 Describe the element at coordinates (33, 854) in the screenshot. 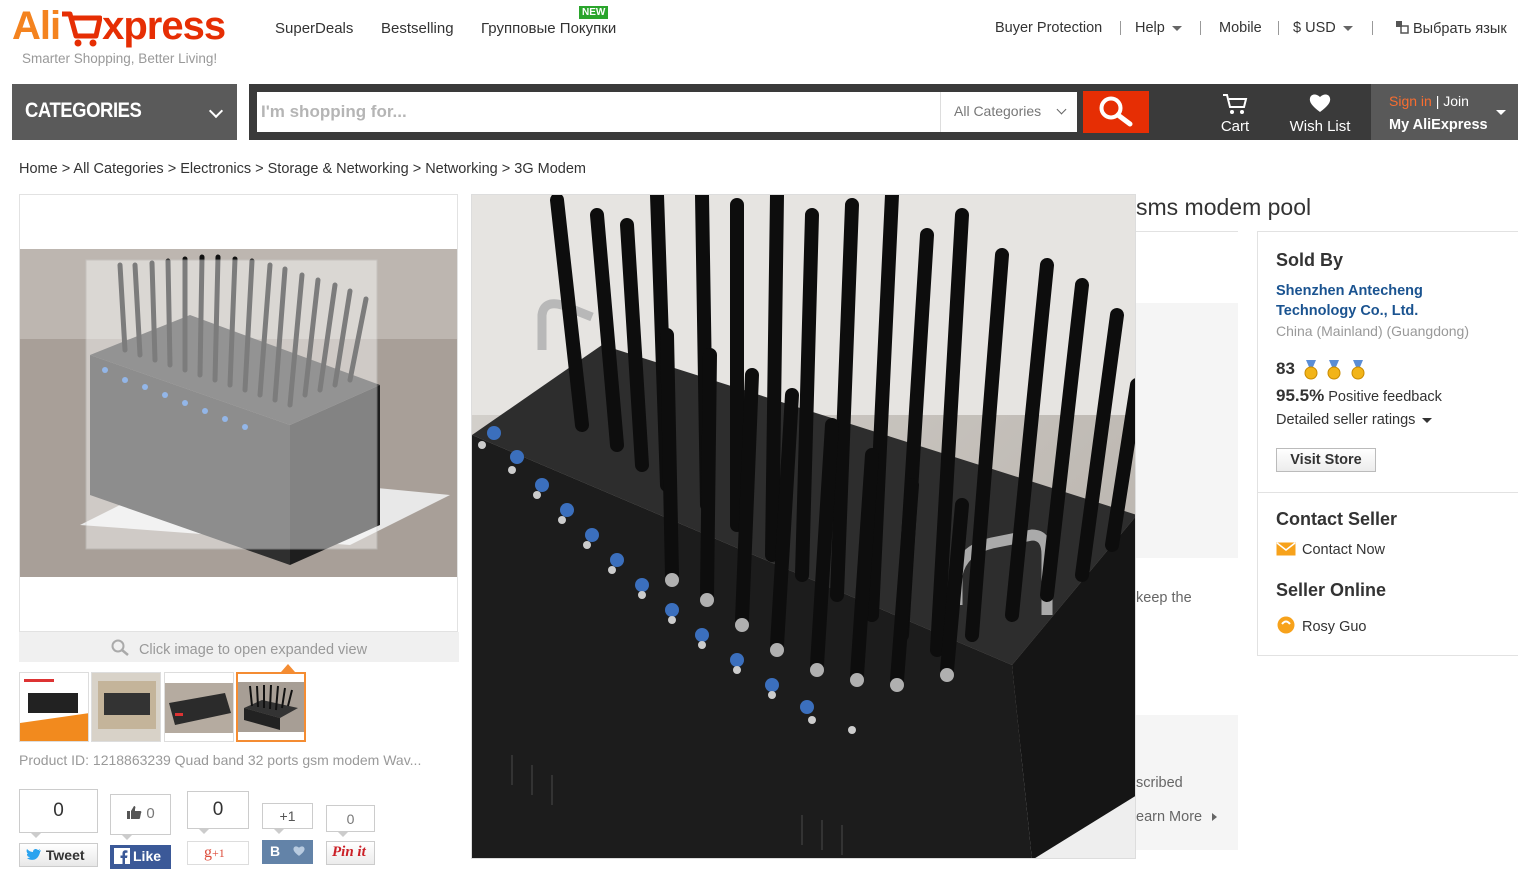

I see `twitter-icon` at that location.